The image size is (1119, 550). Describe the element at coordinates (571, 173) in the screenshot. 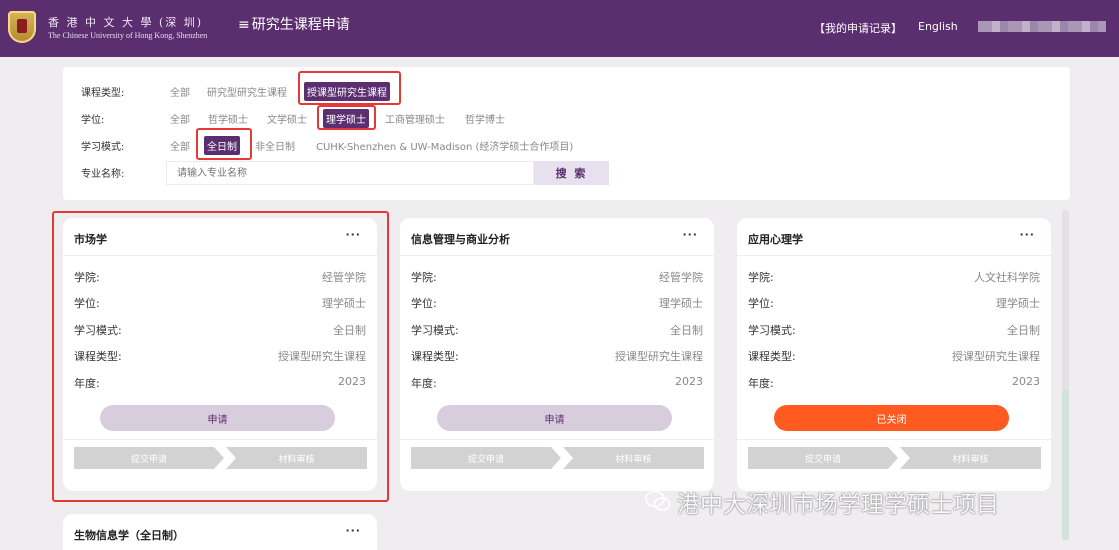

I see `search-button: 搜 索` at that location.